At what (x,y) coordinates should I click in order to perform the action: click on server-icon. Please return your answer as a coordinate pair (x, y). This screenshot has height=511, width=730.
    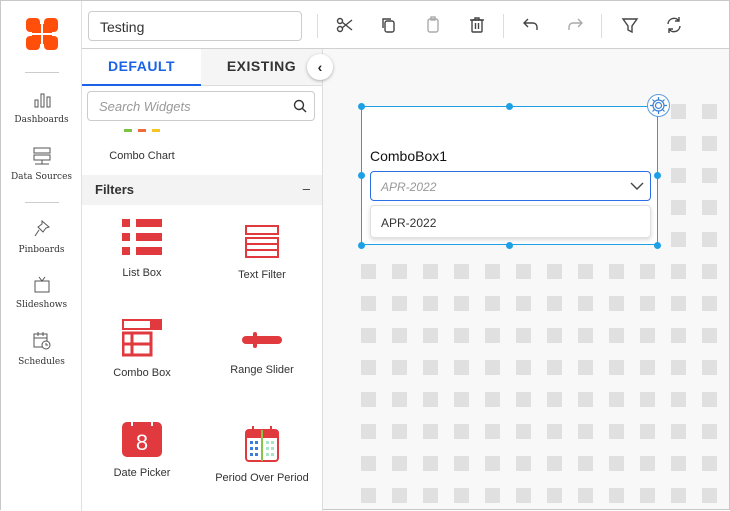
    Looking at the image, I should click on (41, 156).